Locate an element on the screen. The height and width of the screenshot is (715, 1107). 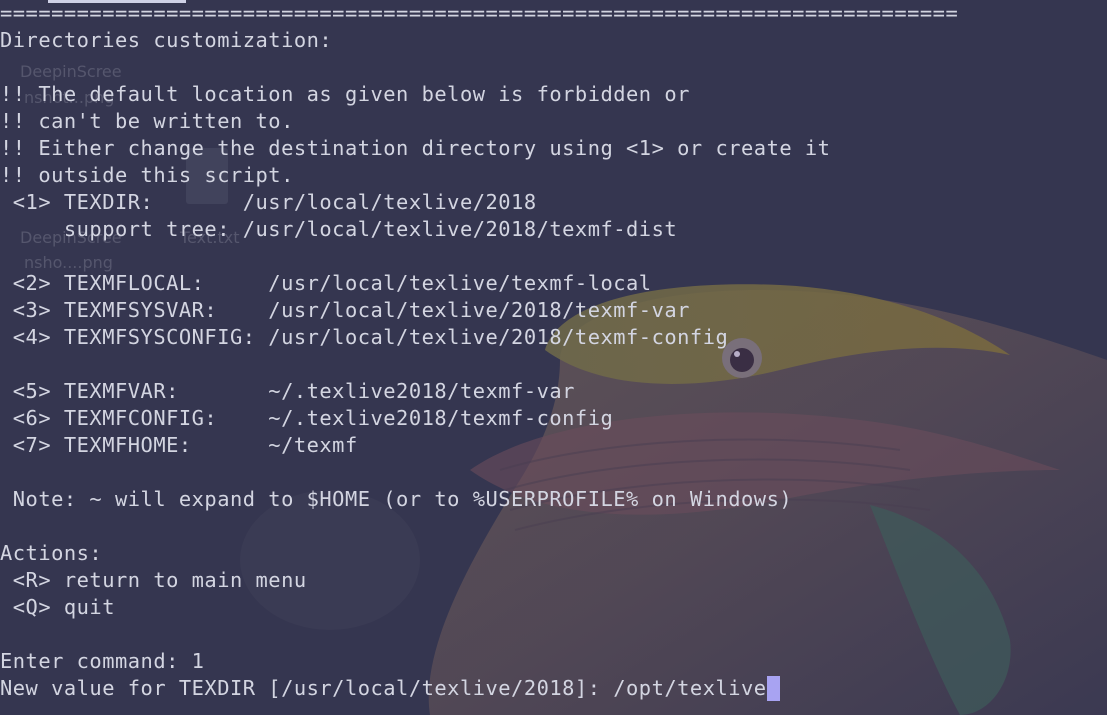
terminal-line: <Q> quit is located at coordinates (57, 607).